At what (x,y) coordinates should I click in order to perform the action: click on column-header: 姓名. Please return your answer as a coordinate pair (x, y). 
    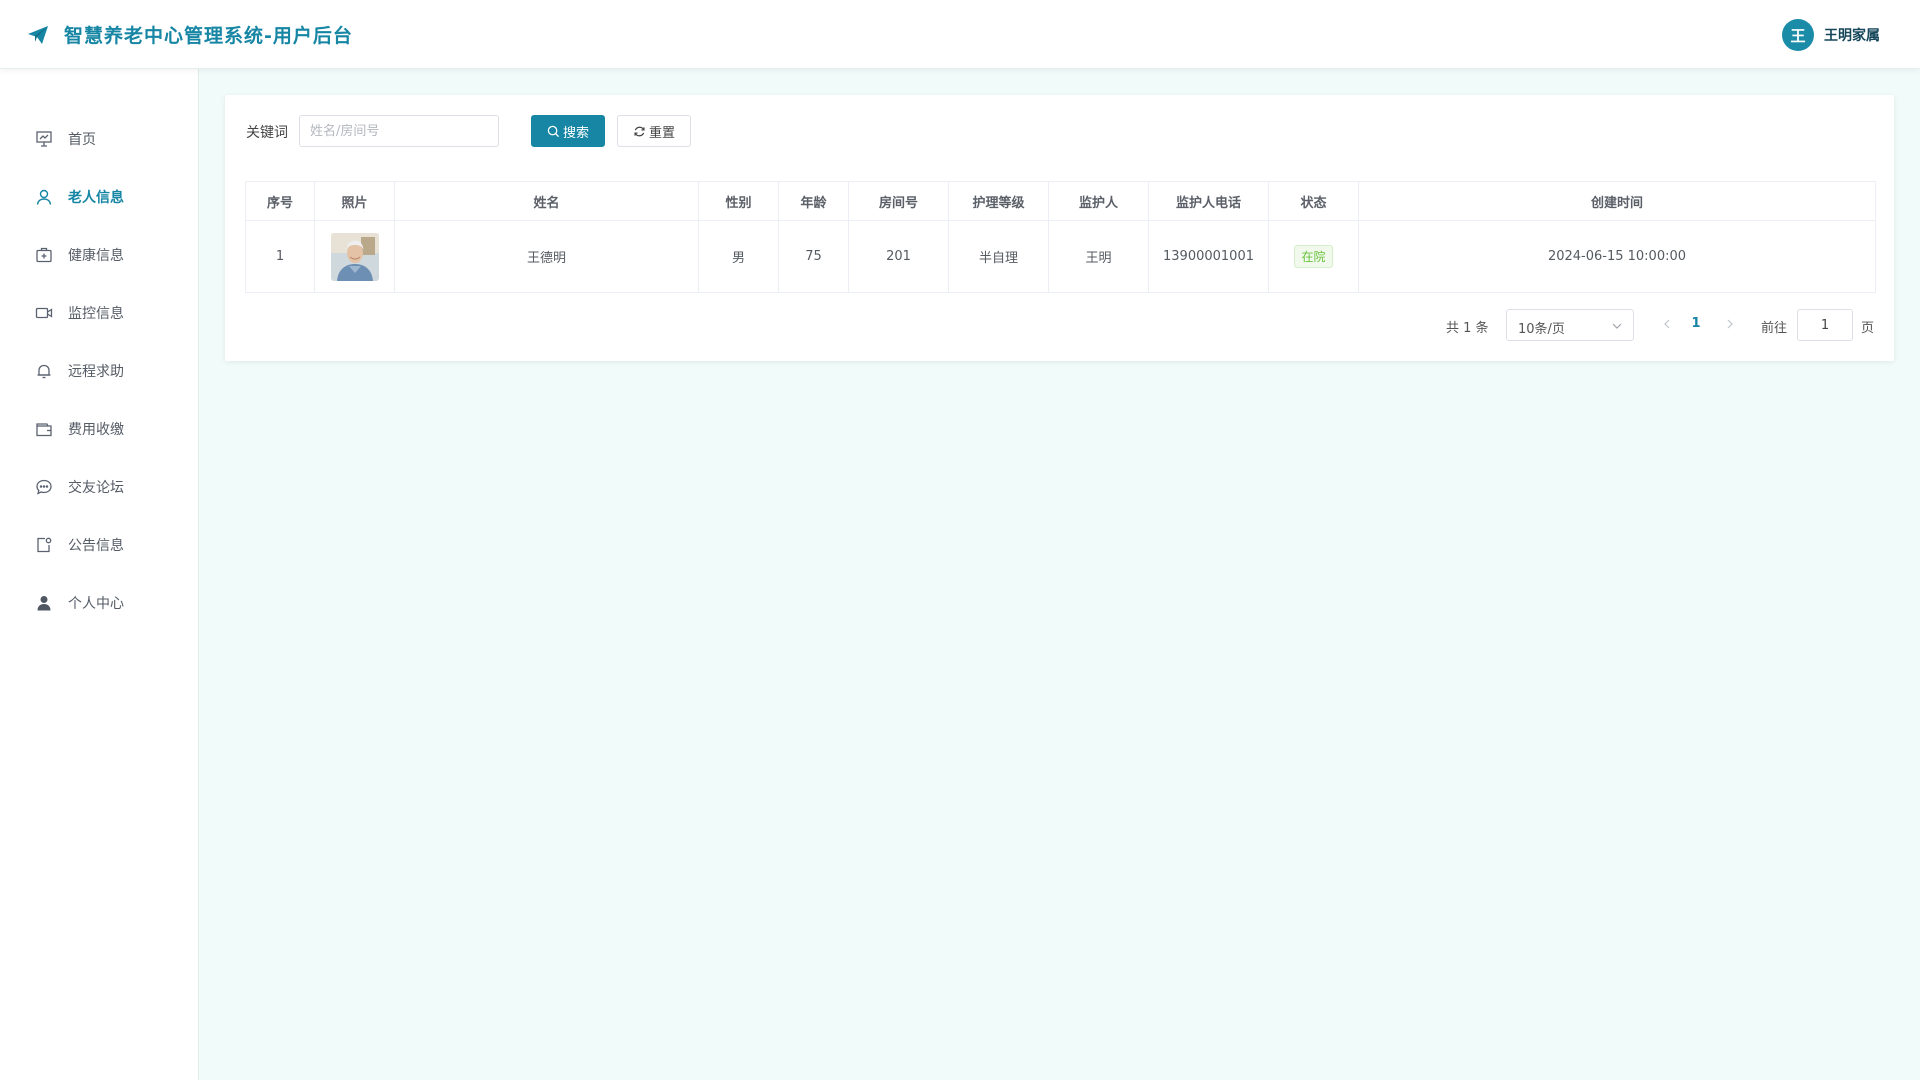
    Looking at the image, I should click on (546, 201).